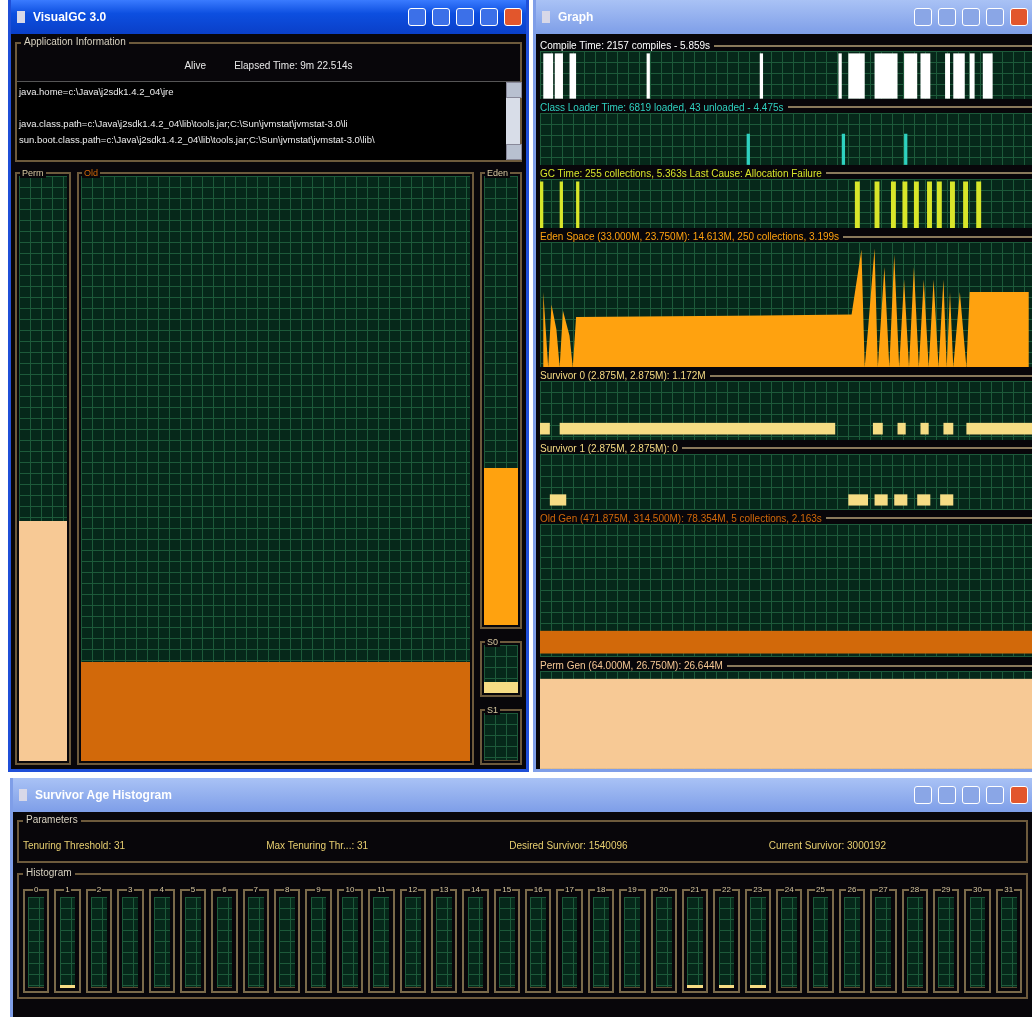  Describe the element at coordinates (99, 889) in the screenshot. I see `bin-label: 2` at that location.